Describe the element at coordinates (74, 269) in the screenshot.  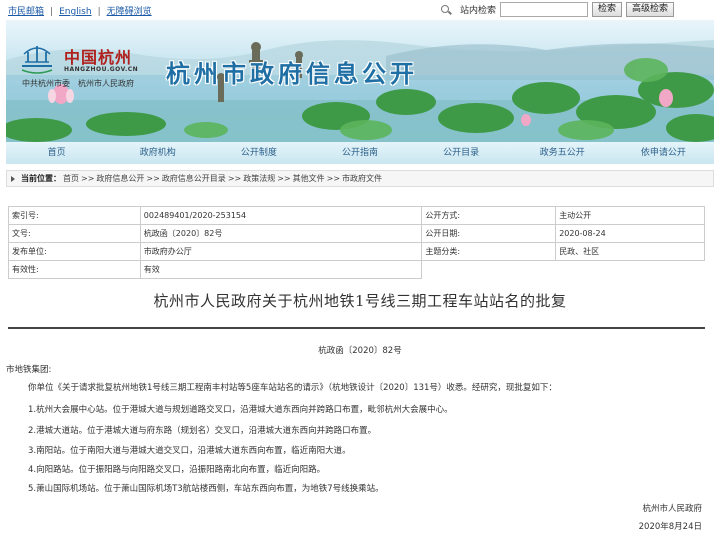
I see `validity-label: 有效性:` at that location.